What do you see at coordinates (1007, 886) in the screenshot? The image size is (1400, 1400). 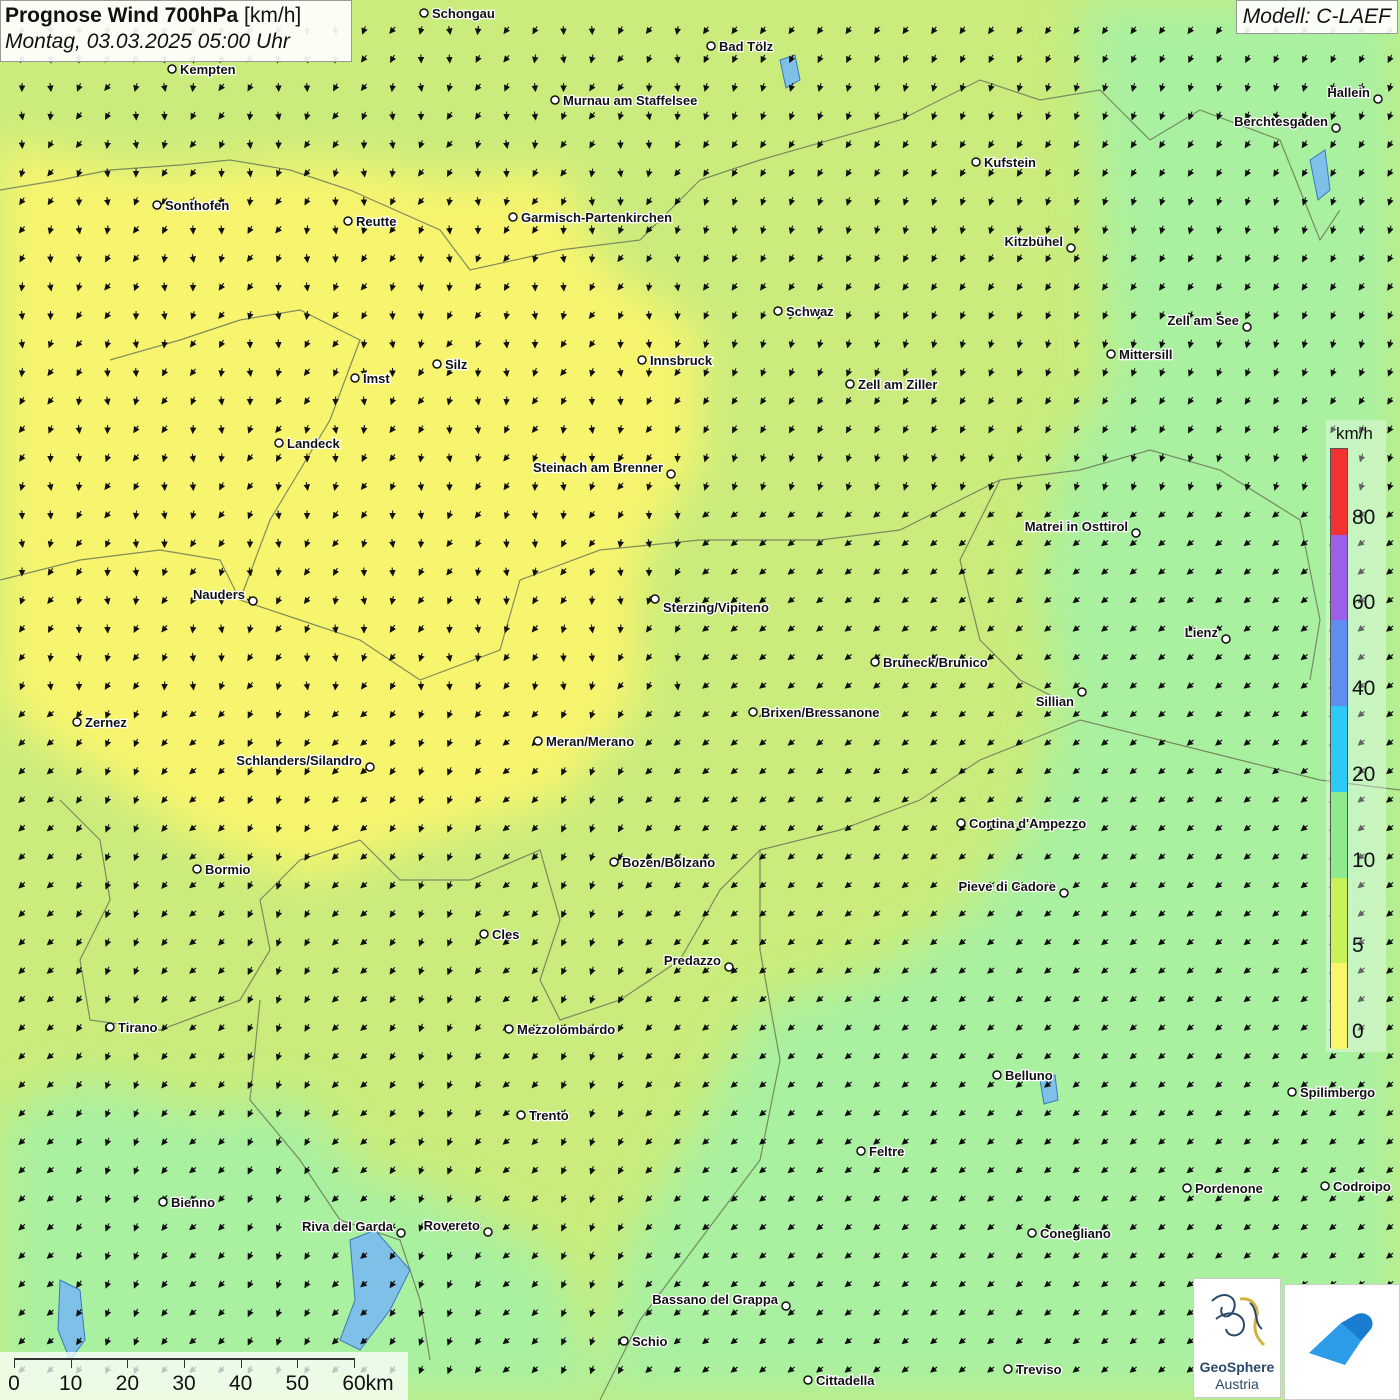 I see `city-label: Pieve di Cadore` at bounding box center [1007, 886].